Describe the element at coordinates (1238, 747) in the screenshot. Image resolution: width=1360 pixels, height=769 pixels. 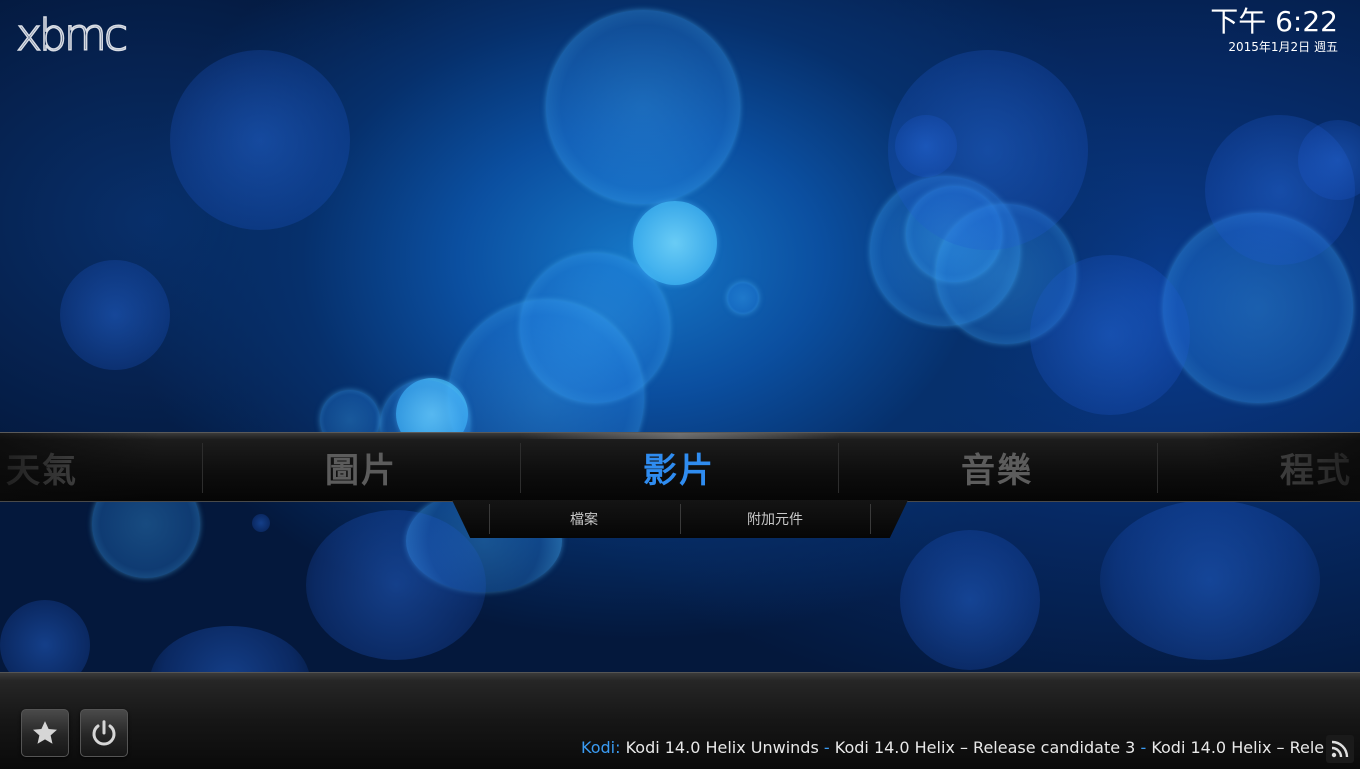
I see `rss-item: Kodi 14.0 Helix – Release` at that location.